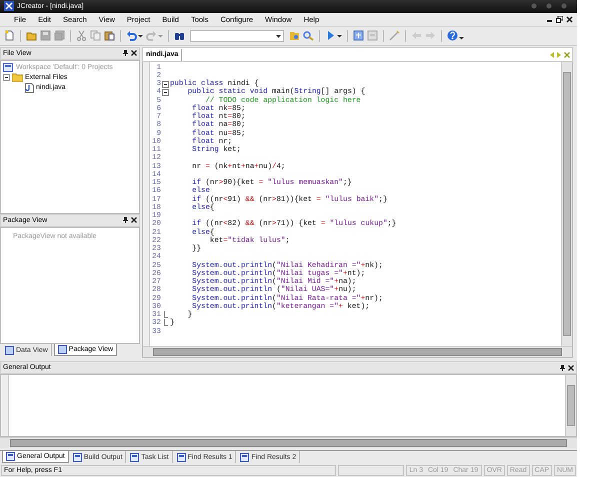  What do you see at coordinates (564, 6) in the screenshot?
I see `close-button` at bounding box center [564, 6].